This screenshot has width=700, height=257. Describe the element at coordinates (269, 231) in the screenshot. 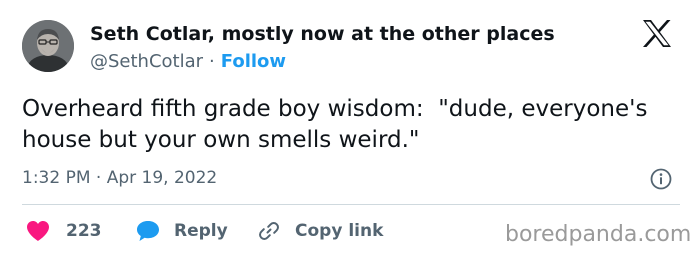

I see `link-icon` at that location.